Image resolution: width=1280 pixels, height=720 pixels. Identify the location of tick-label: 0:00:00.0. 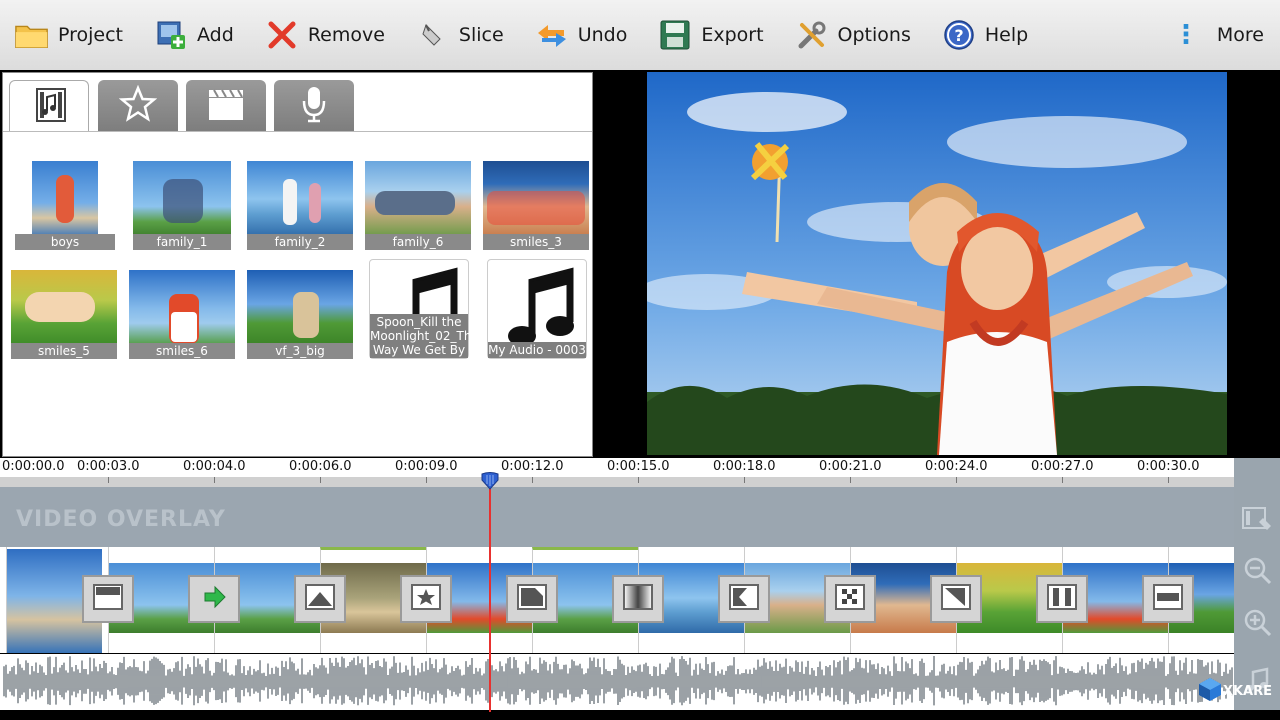
(33, 466).